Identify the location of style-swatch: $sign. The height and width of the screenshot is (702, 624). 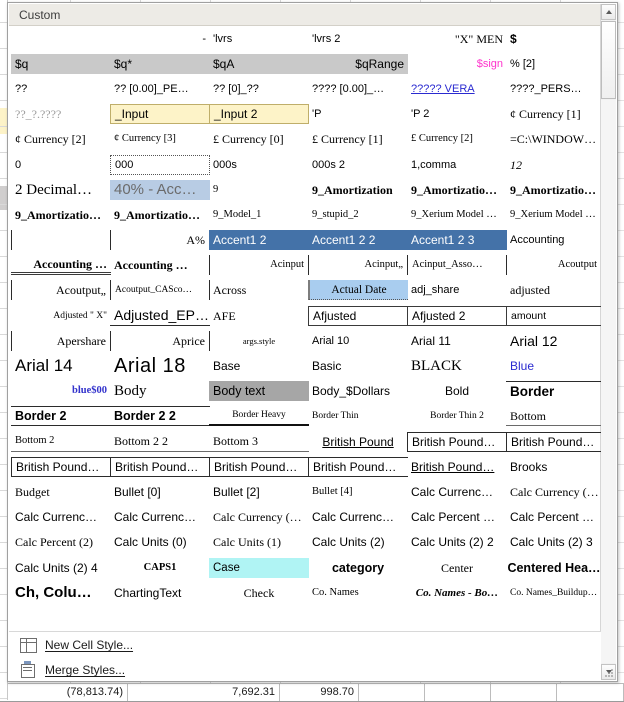
(457, 63).